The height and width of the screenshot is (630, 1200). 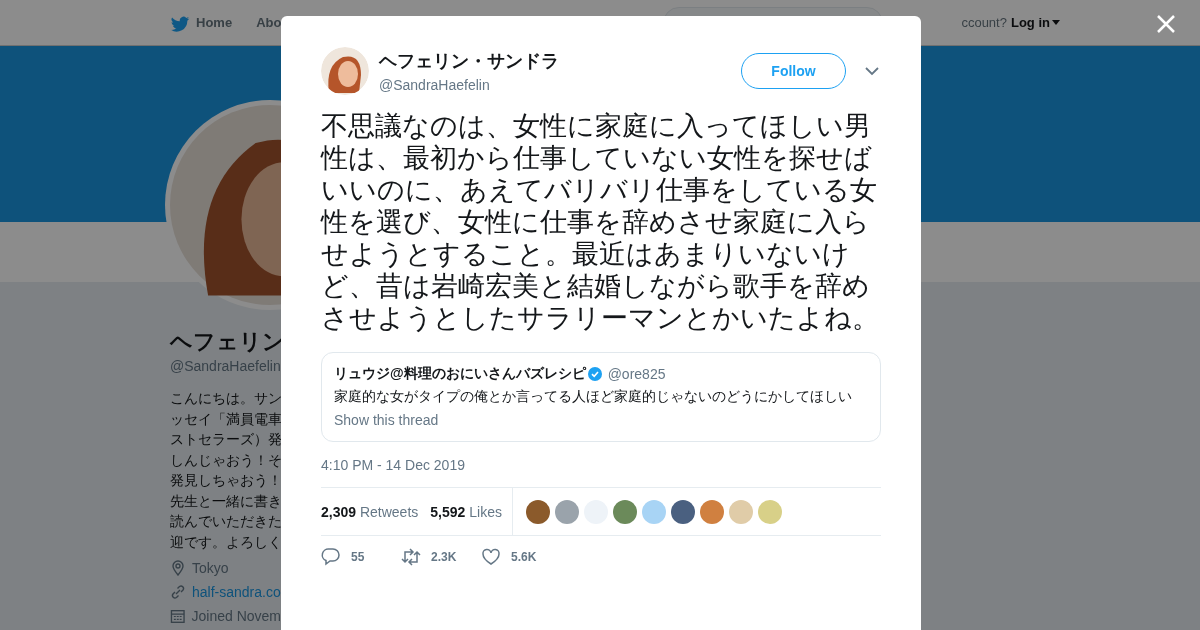 What do you see at coordinates (225, 460) in the screenshot?
I see `bio-text: しんじゃおう！そ` at bounding box center [225, 460].